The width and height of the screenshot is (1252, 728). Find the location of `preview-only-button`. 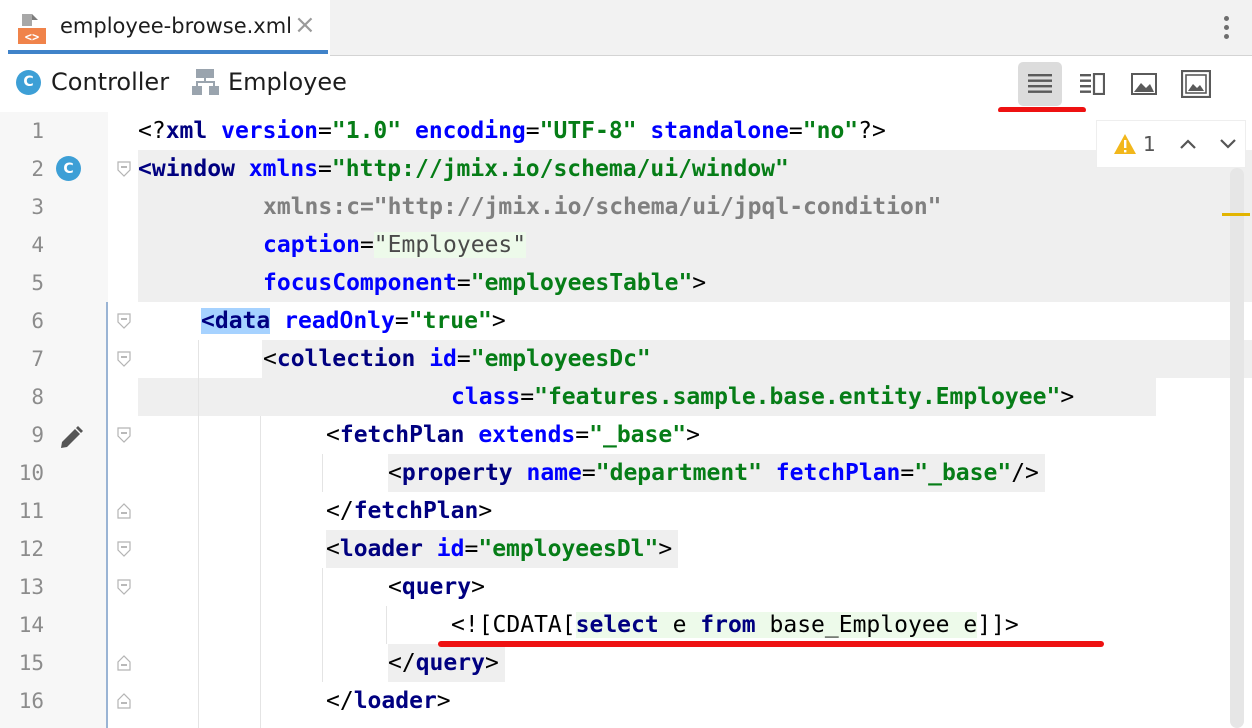

preview-only-button is located at coordinates (1144, 84).